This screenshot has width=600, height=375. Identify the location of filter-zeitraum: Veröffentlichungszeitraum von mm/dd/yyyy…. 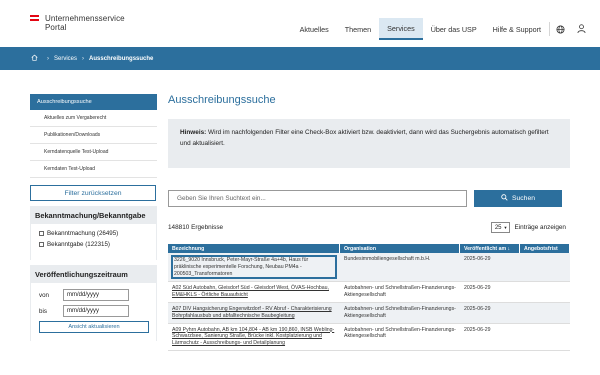
(93, 303).